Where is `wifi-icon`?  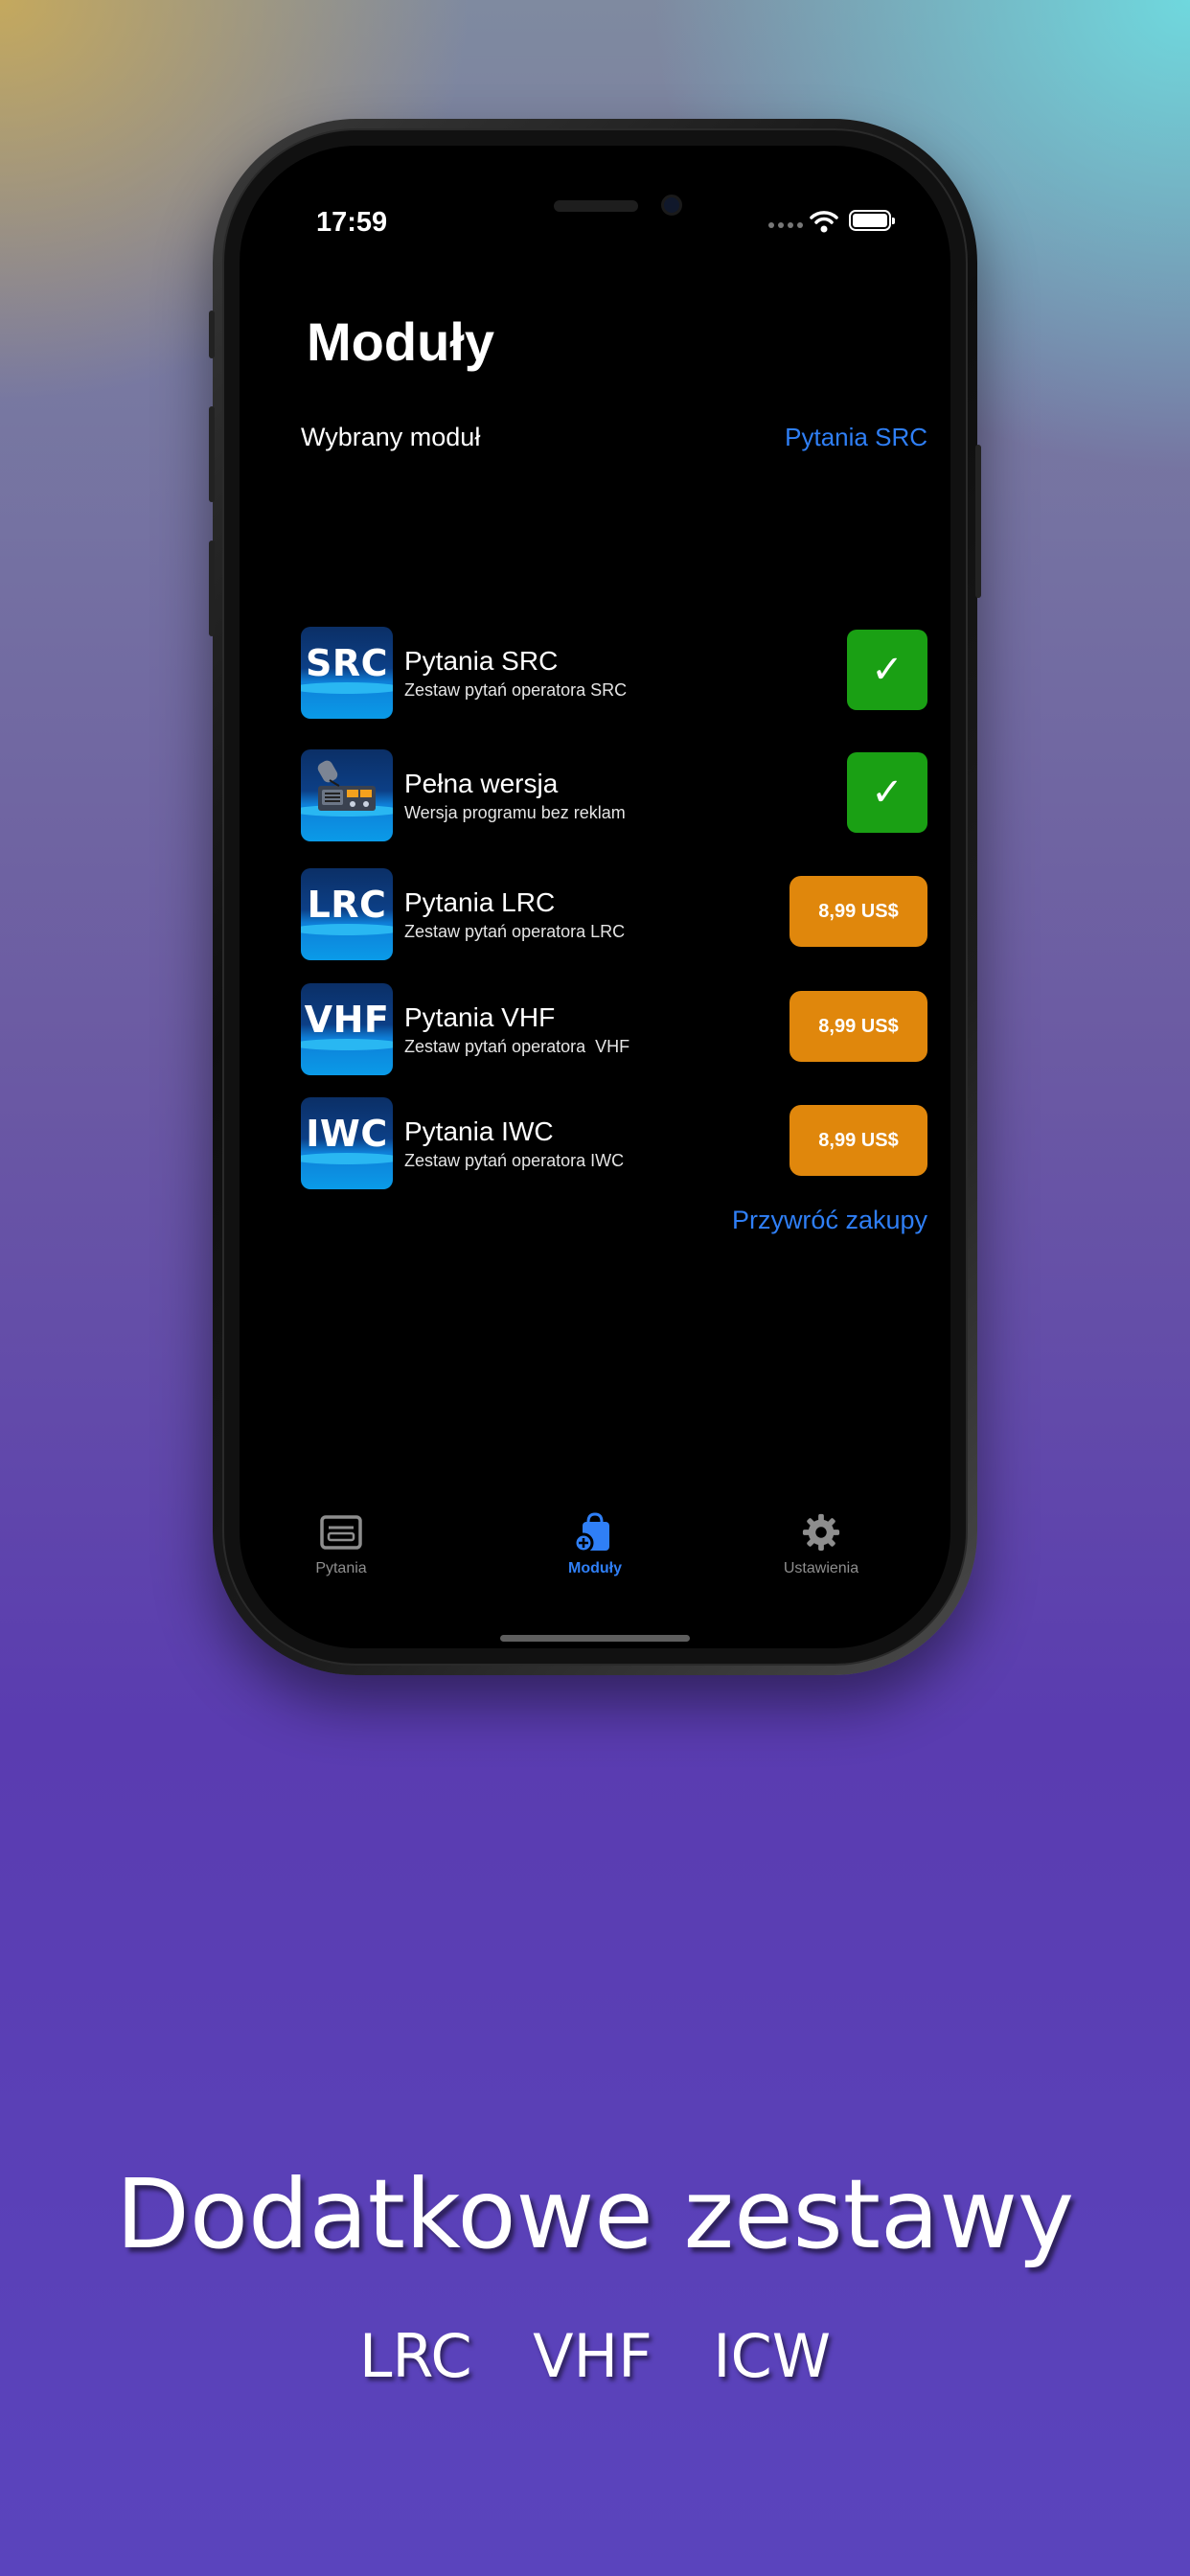 wifi-icon is located at coordinates (824, 222).